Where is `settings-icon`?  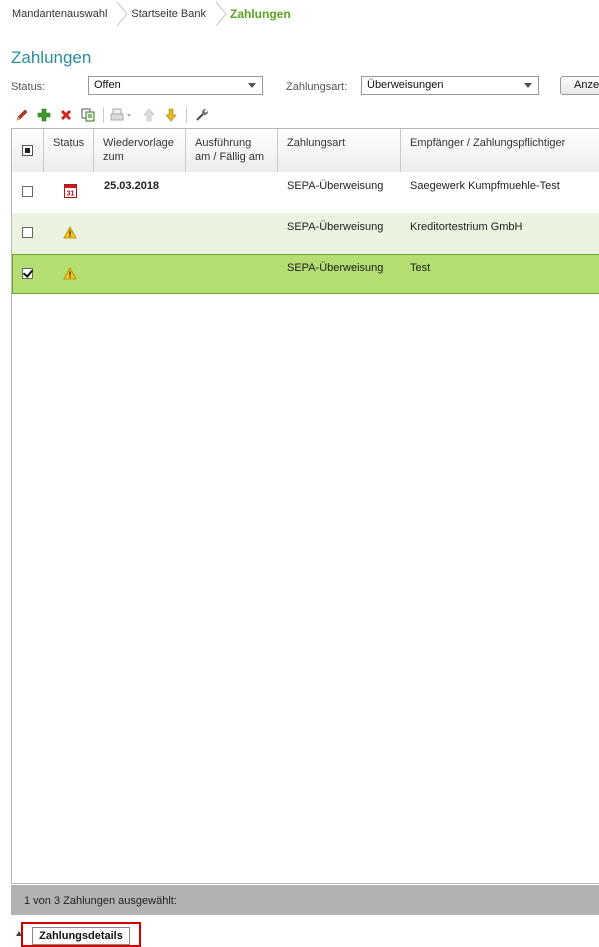
settings-icon is located at coordinates (202, 115).